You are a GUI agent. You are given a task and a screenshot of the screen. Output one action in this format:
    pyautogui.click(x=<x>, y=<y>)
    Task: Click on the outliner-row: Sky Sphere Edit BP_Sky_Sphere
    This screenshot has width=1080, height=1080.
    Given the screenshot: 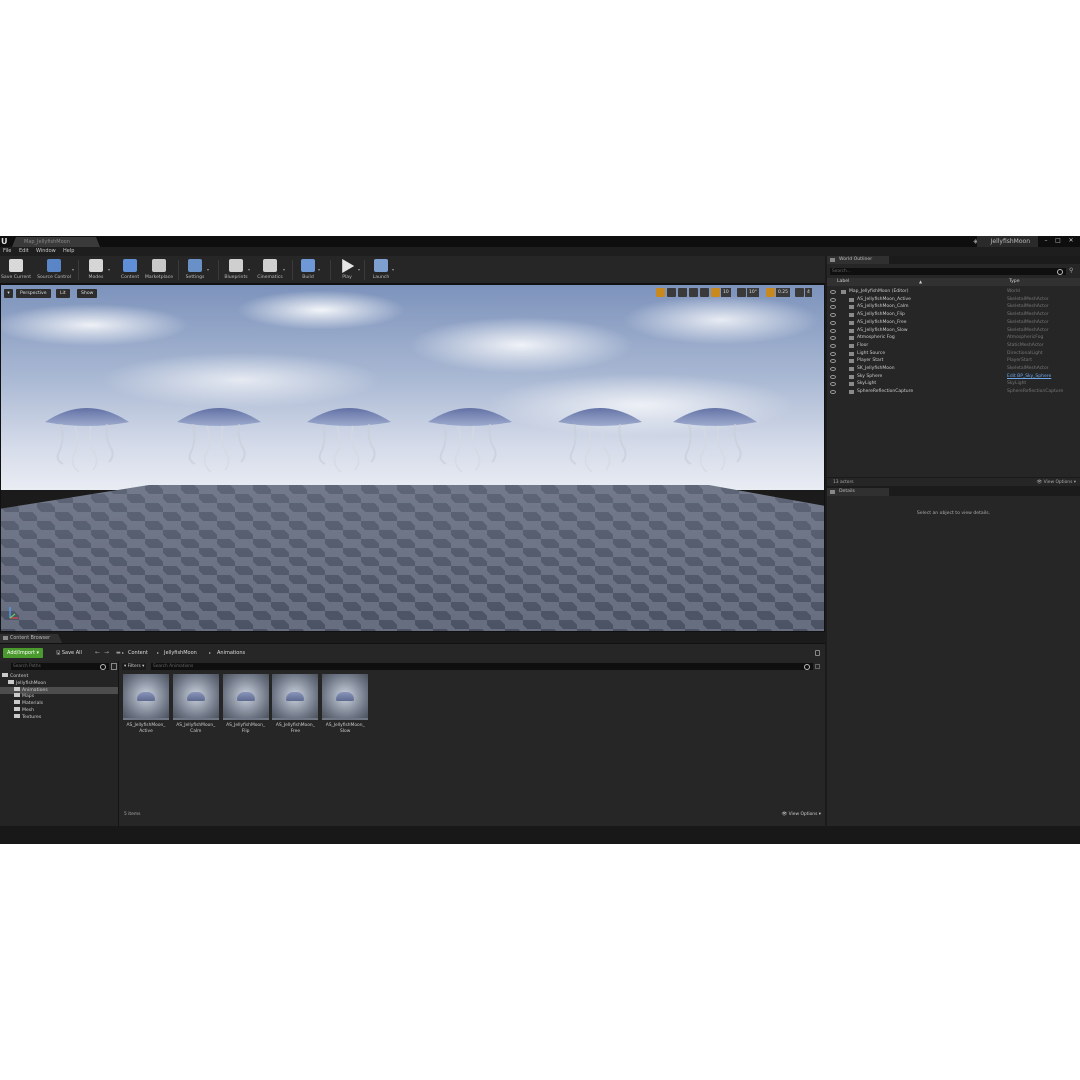 What is the action you would take?
    pyautogui.click(x=953, y=377)
    